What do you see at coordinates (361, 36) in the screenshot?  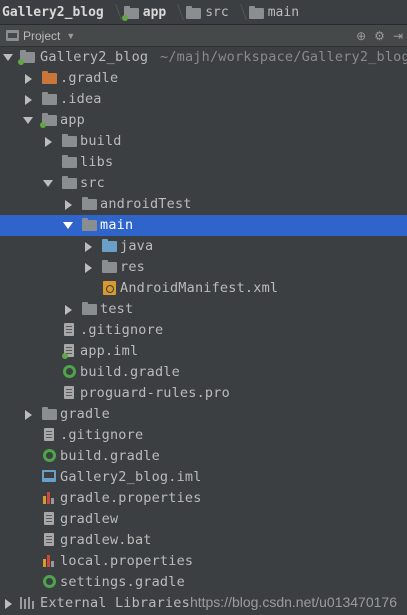 I see `sync-icon: ⊕` at bounding box center [361, 36].